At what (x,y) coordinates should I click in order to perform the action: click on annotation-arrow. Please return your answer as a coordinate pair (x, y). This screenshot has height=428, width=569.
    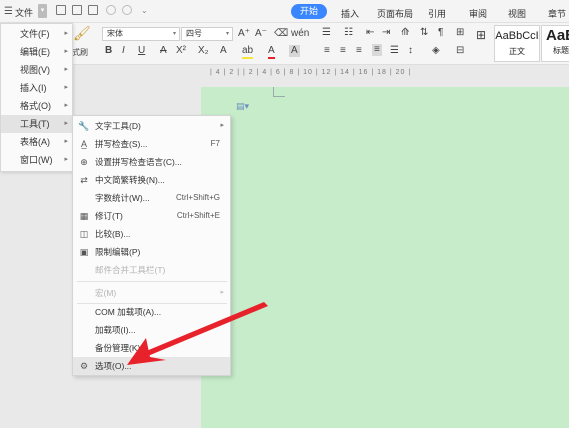
    Looking at the image, I should click on (197, 333).